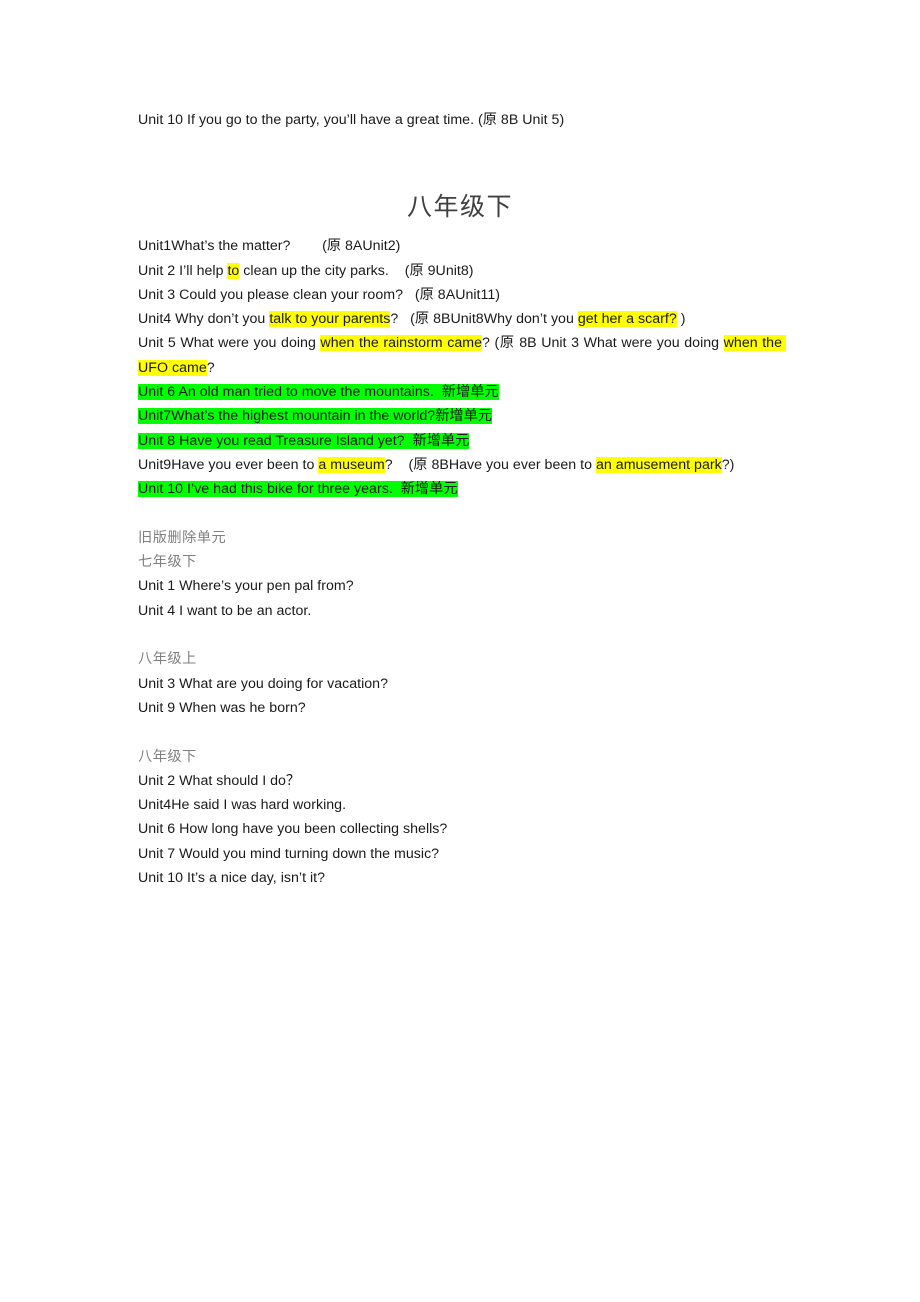  Describe the element at coordinates (420, 464) in the screenshot. I see `unit9-cn-yuan: 原` at that location.